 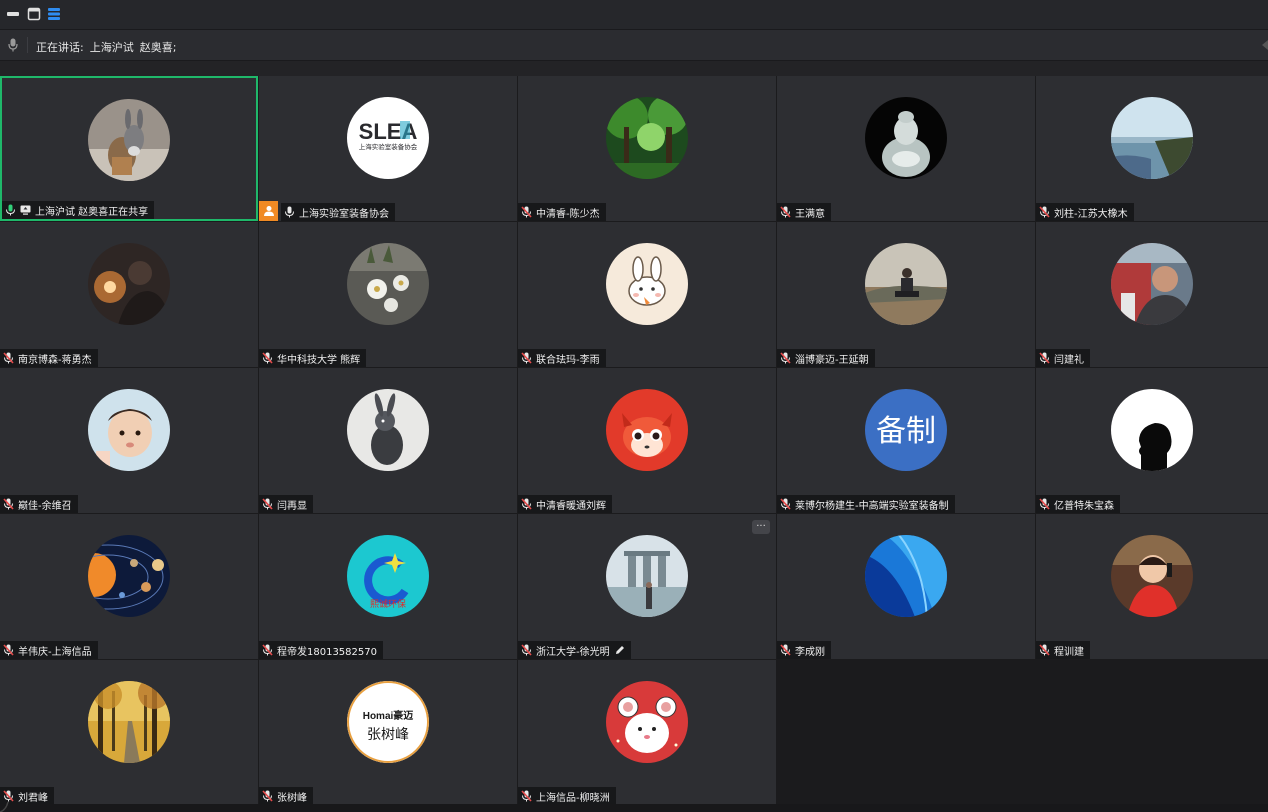 What do you see at coordinates (804, 650) in the screenshot?
I see `participant-name-tag: 李成刚` at bounding box center [804, 650].